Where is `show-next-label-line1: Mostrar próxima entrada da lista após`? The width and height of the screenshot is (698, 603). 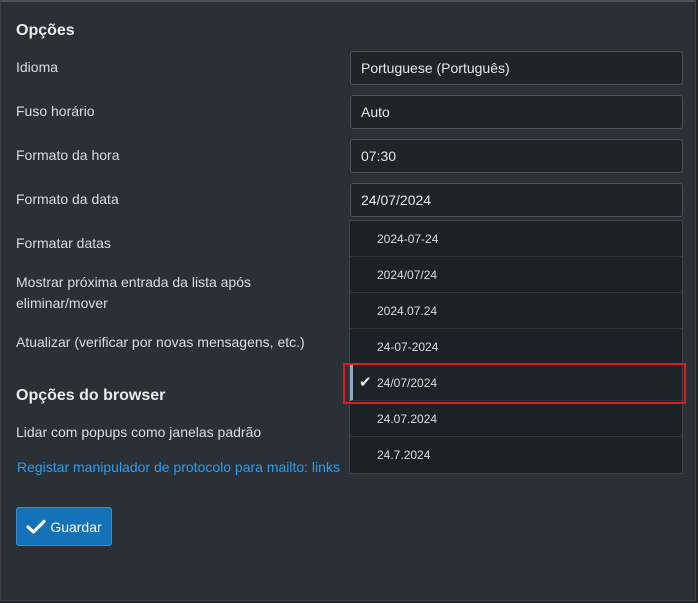
show-next-label-line1: Mostrar próxima entrada da lista após is located at coordinates (133, 282).